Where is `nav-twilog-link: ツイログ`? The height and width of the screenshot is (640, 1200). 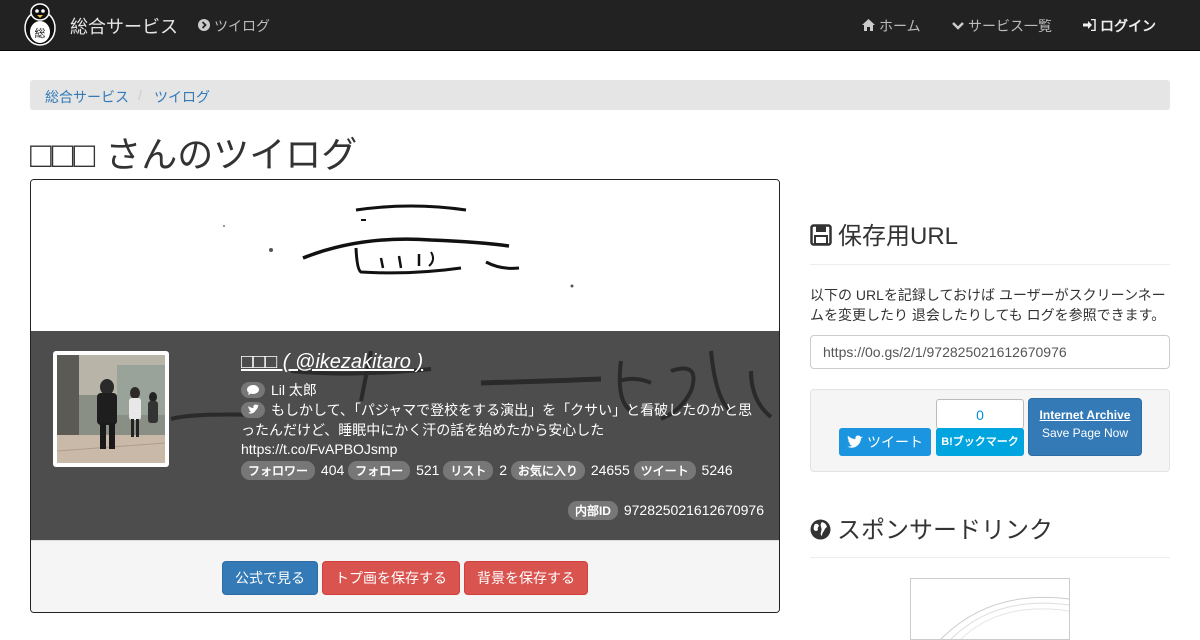 nav-twilog-link: ツイログ is located at coordinates (234, 26).